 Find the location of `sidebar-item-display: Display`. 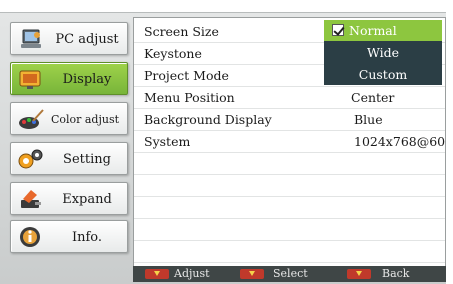

sidebar-item-display: Display is located at coordinates (69, 78).